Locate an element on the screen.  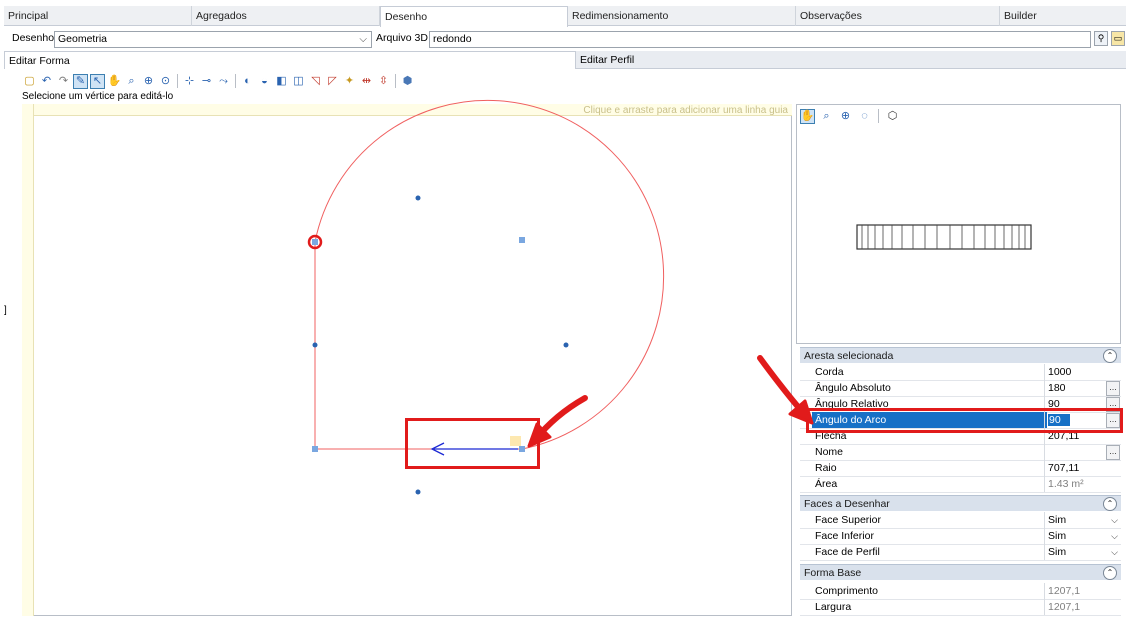
annotation-arrows is located at coordinates (670, 401).